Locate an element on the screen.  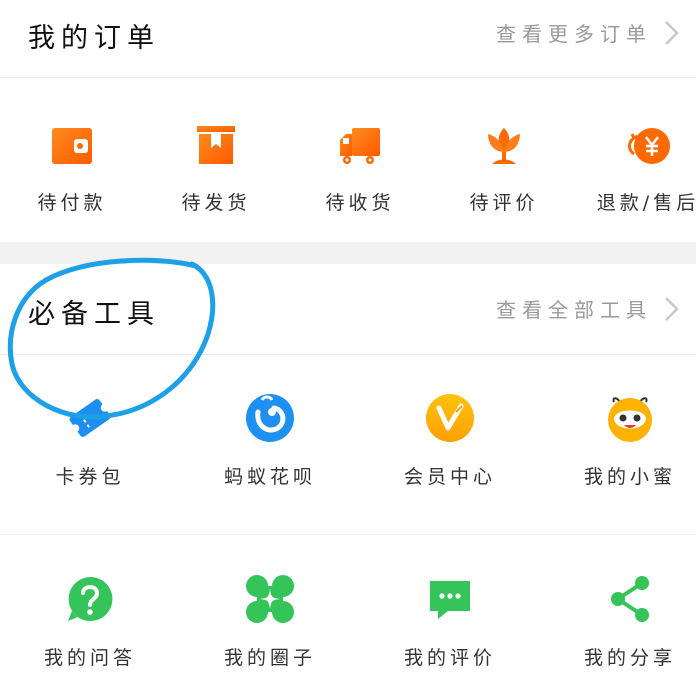
refund-yen-icon is located at coordinates (649, 146).